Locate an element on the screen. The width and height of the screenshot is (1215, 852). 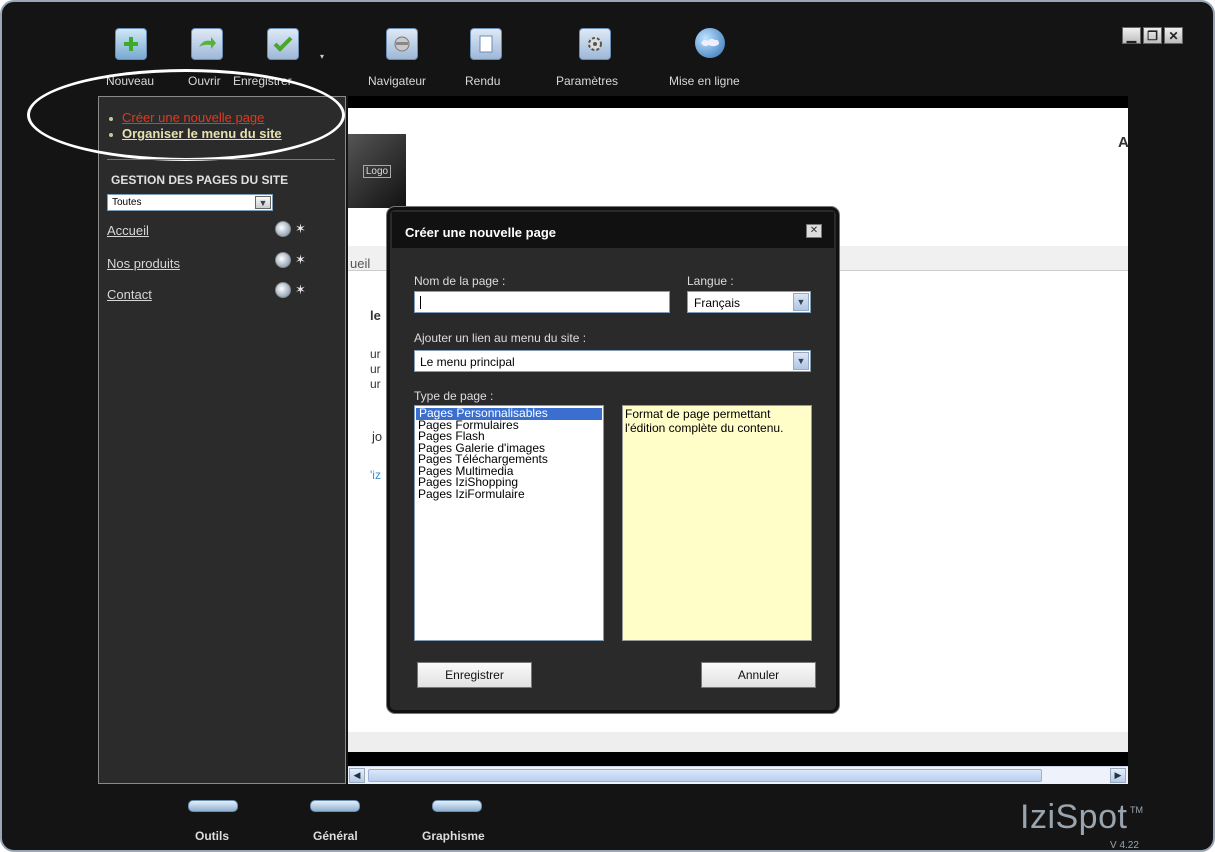
text-cursor is located at coordinates (420, 302).